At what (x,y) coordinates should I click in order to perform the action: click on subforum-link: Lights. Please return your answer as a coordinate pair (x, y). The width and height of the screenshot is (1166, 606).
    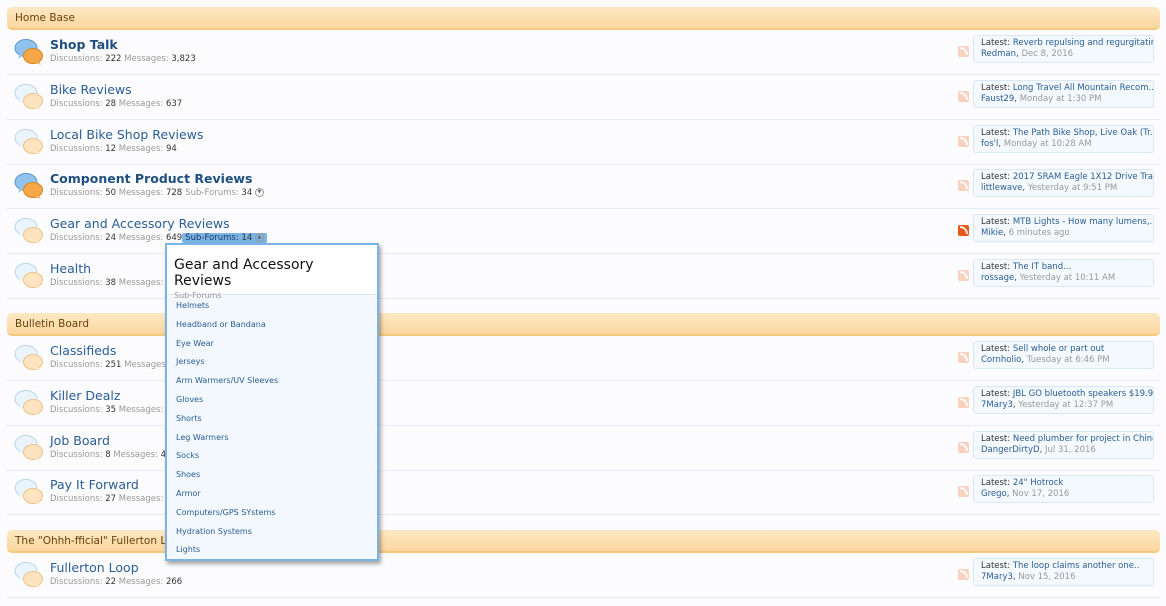
    Looking at the image, I should click on (272, 551).